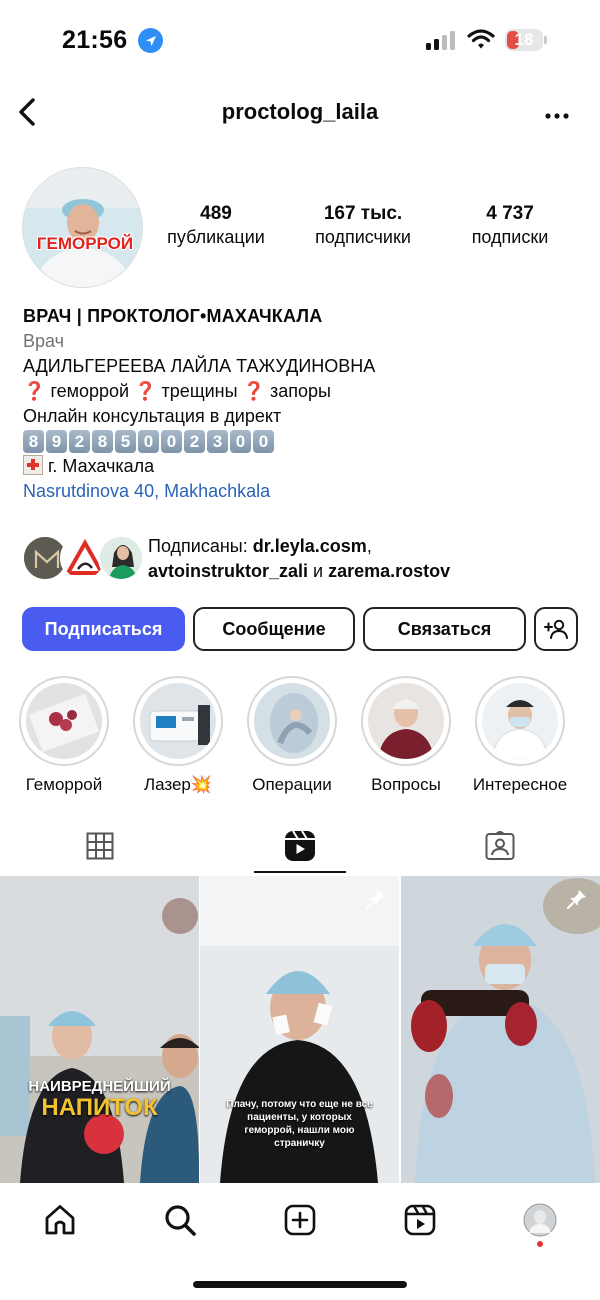  Describe the element at coordinates (303, 466) in the screenshot. I see `bio-city: г. Махачкала` at that location.